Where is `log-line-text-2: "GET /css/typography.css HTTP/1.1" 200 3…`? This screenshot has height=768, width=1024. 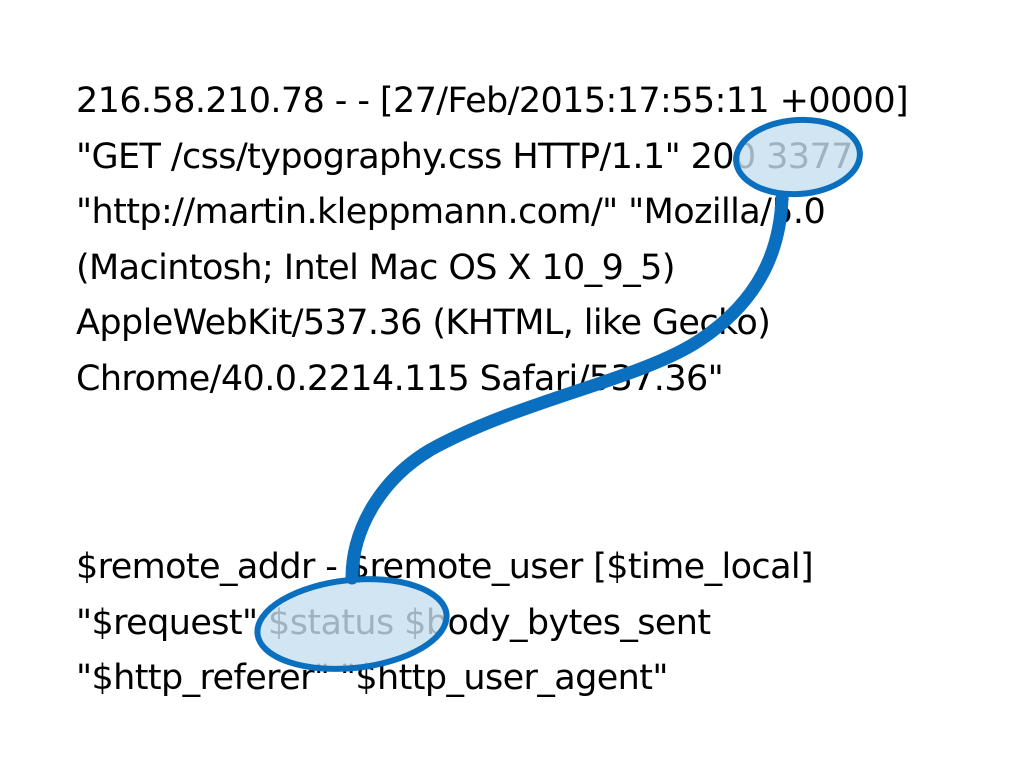 log-line-text-2: "GET /css/typography.css HTTP/1.1" 200 3… is located at coordinates (464, 156).